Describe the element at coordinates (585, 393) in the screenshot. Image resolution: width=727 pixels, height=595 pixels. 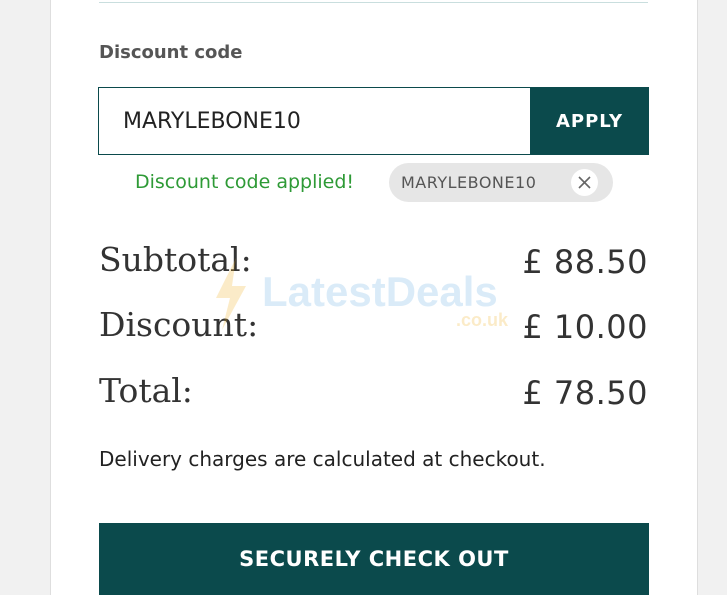
I see `total-value: £ 78.50` at that location.